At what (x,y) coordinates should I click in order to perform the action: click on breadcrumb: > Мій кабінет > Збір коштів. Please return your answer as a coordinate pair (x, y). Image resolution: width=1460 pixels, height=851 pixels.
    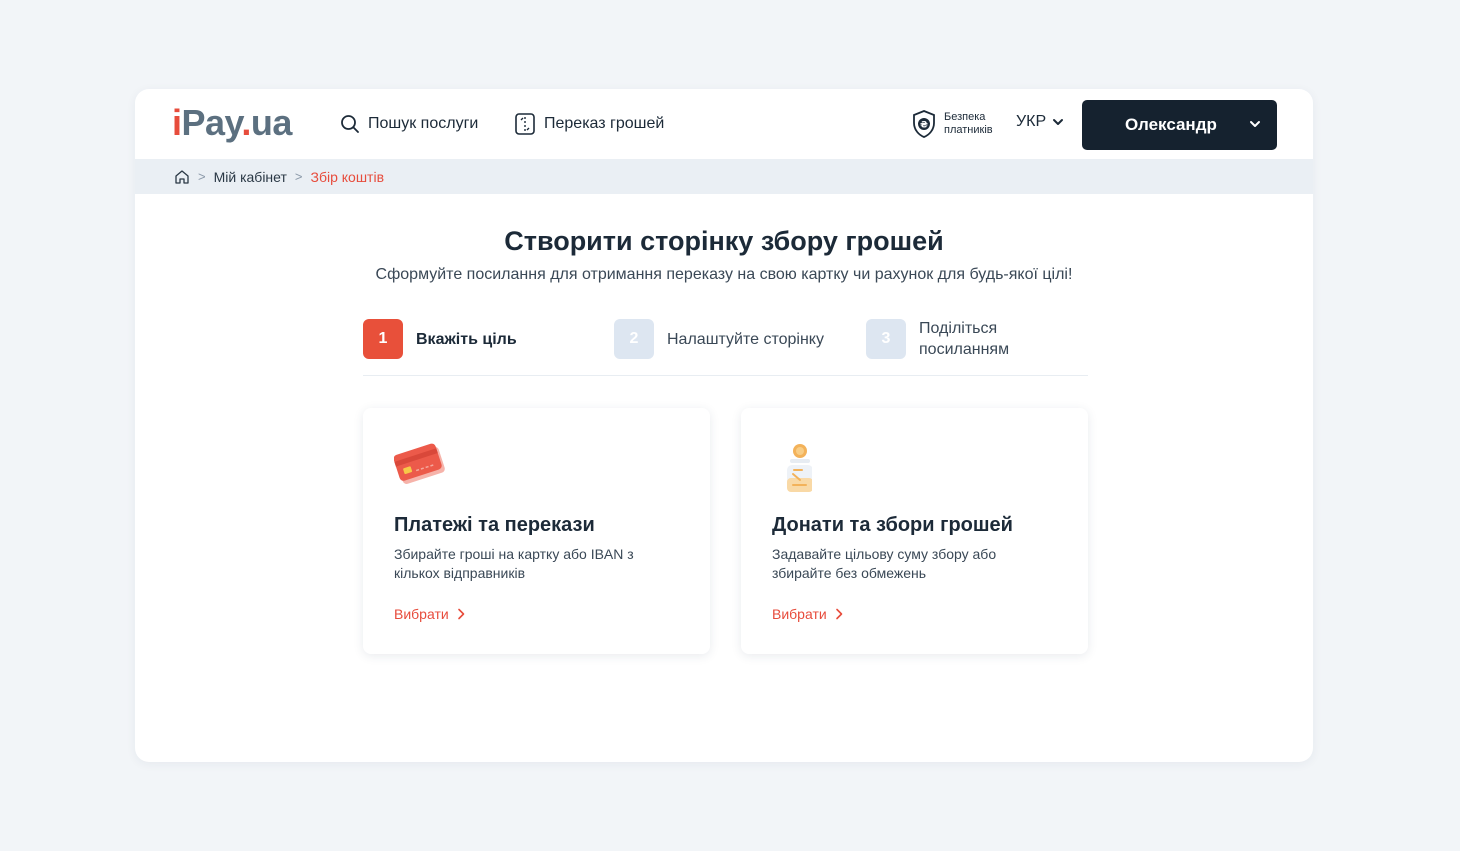
    Looking at the image, I should click on (724, 176).